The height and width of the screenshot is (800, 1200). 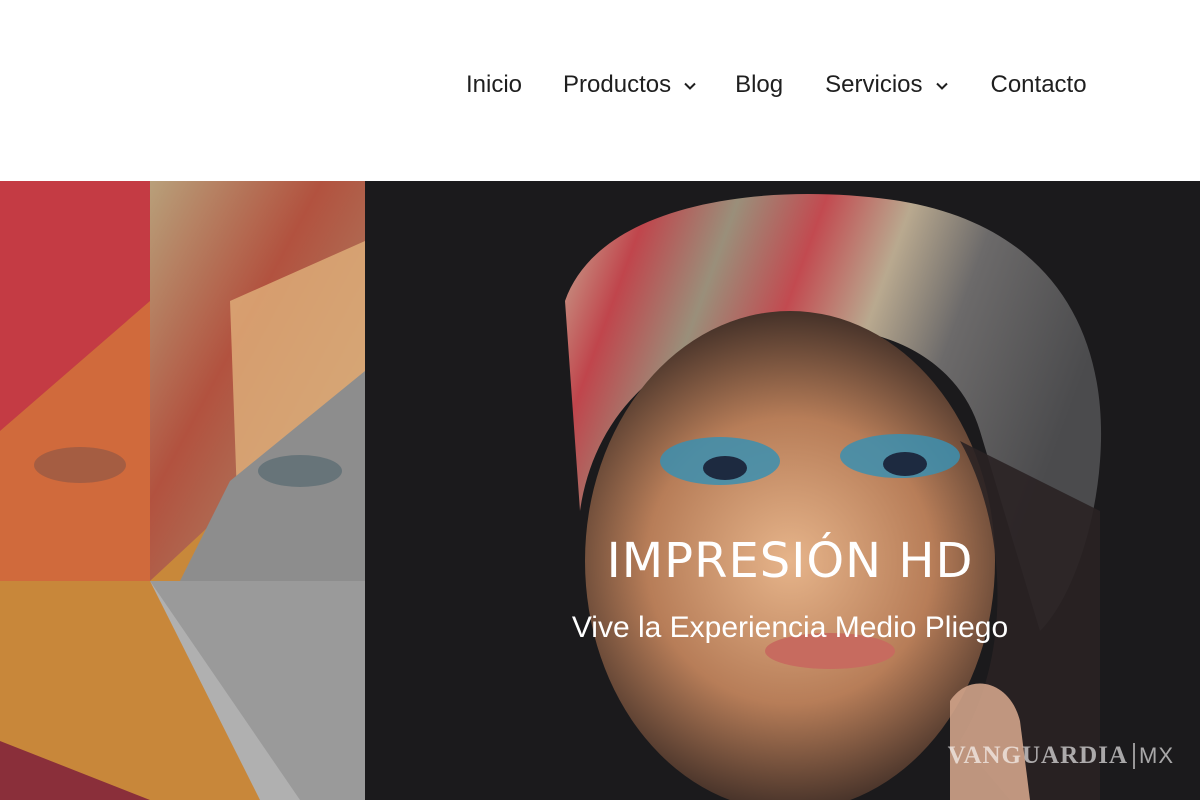 I want to click on watermark-suffix: MX, so click(x=1156, y=755).